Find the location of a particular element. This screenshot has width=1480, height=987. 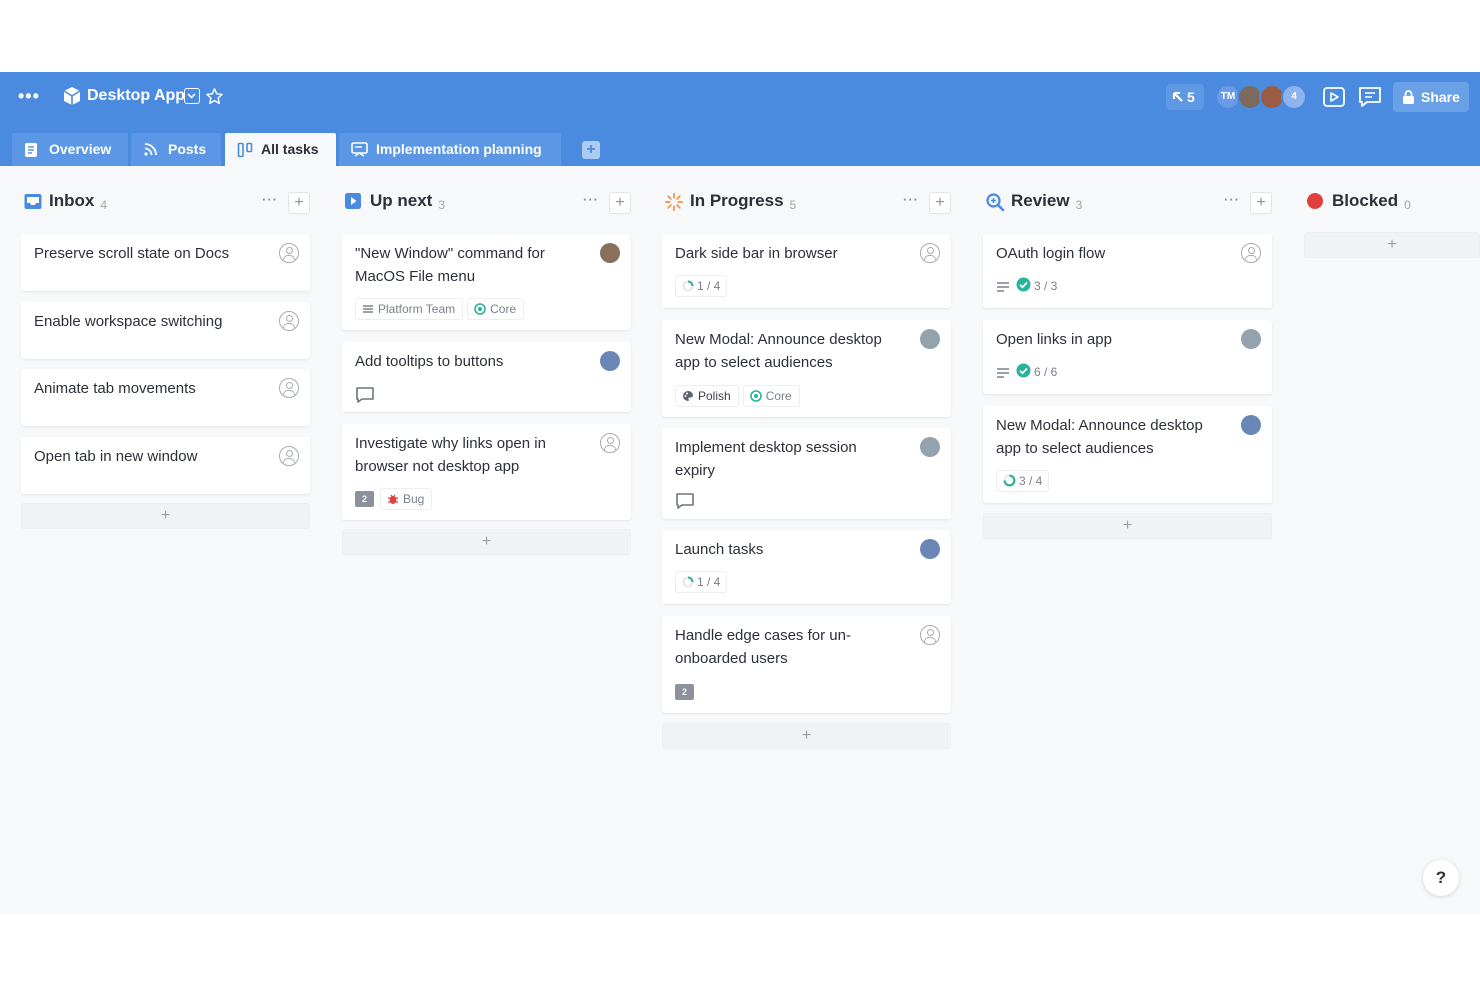

column-title: Review 3 is located at coordinates (1047, 201).